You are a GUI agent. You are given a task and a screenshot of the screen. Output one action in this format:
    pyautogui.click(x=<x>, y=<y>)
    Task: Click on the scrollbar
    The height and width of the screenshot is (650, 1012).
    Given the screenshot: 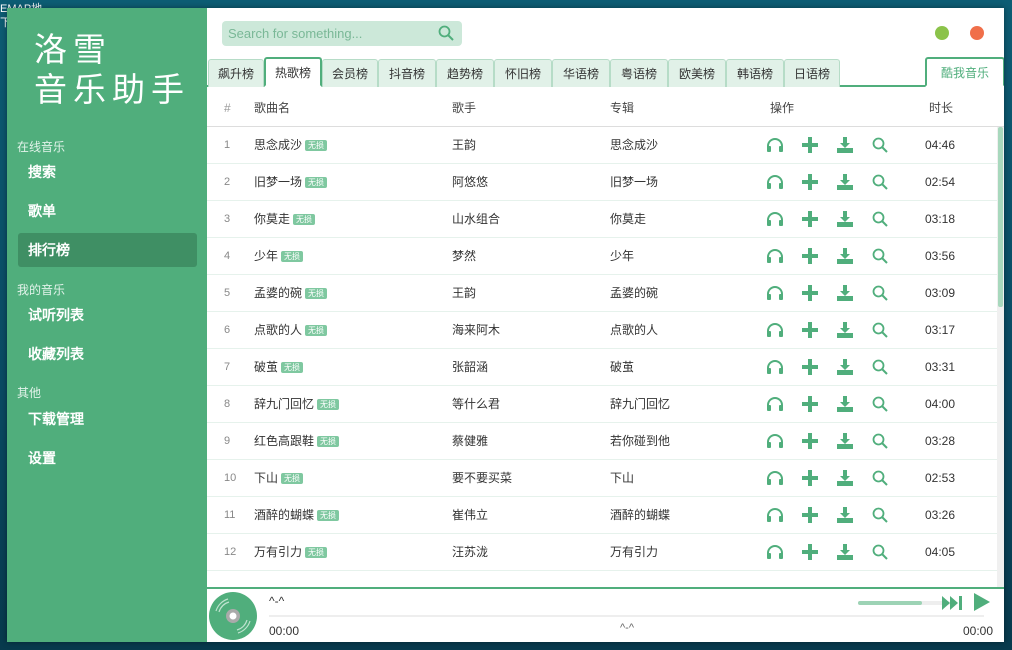 What is the action you would take?
    pyautogui.click(x=1000, y=357)
    